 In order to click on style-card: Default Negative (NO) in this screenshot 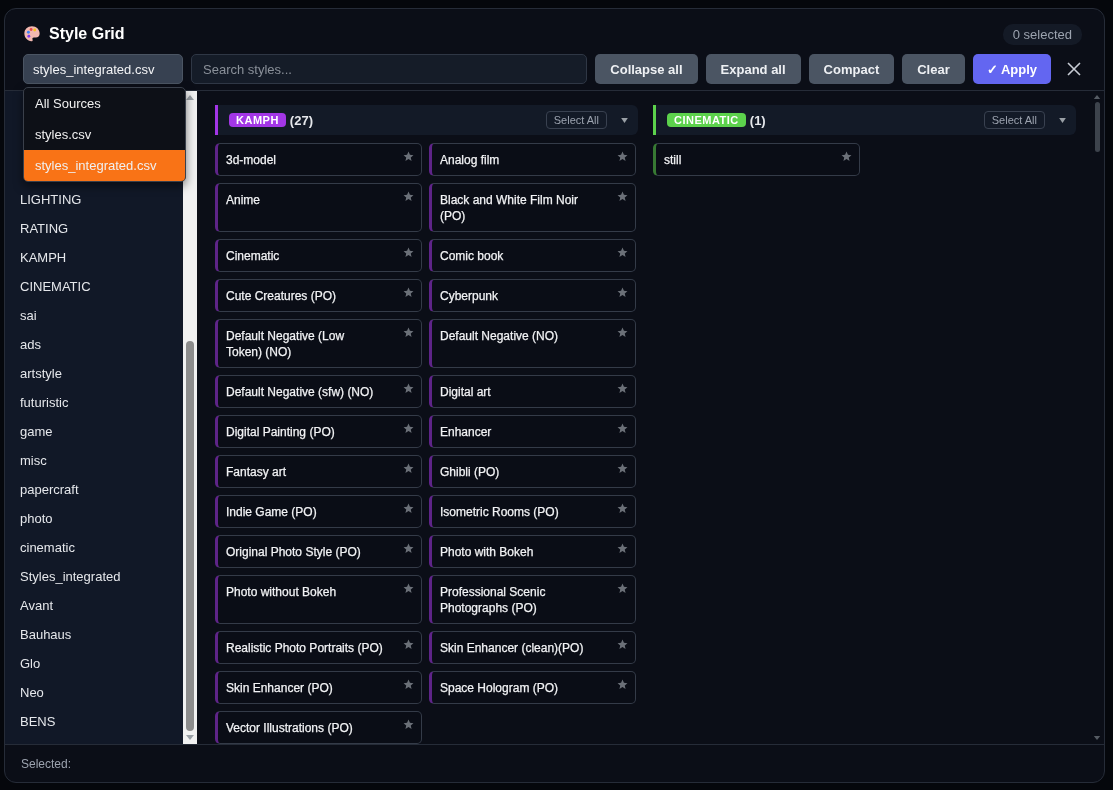, I will do `click(532, 344)`.